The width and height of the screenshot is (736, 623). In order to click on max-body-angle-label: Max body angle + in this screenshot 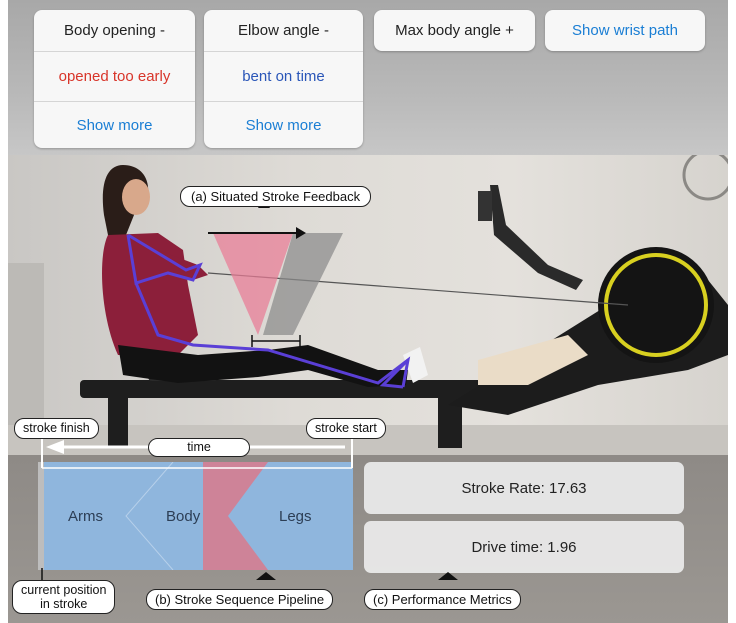, I will do `click(454, 30)`.